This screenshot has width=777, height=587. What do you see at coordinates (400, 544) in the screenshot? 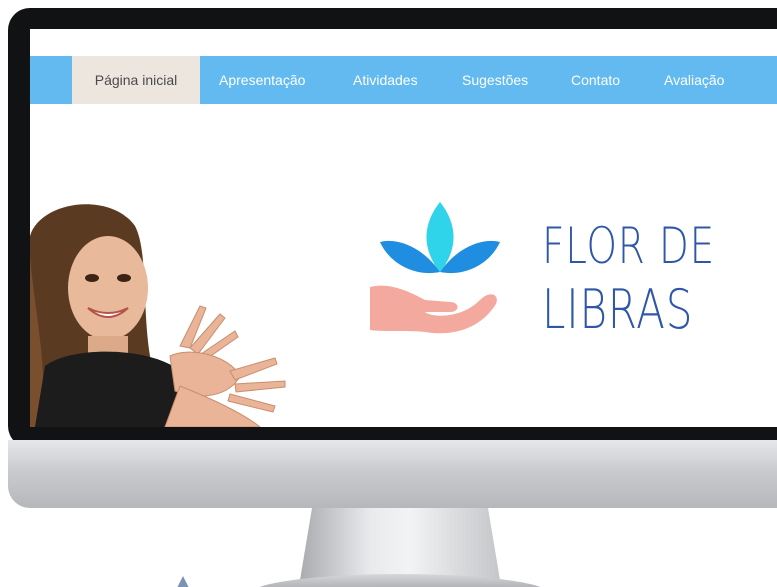
I see `monitor-stand-neck` at bounding box center [400, 544].